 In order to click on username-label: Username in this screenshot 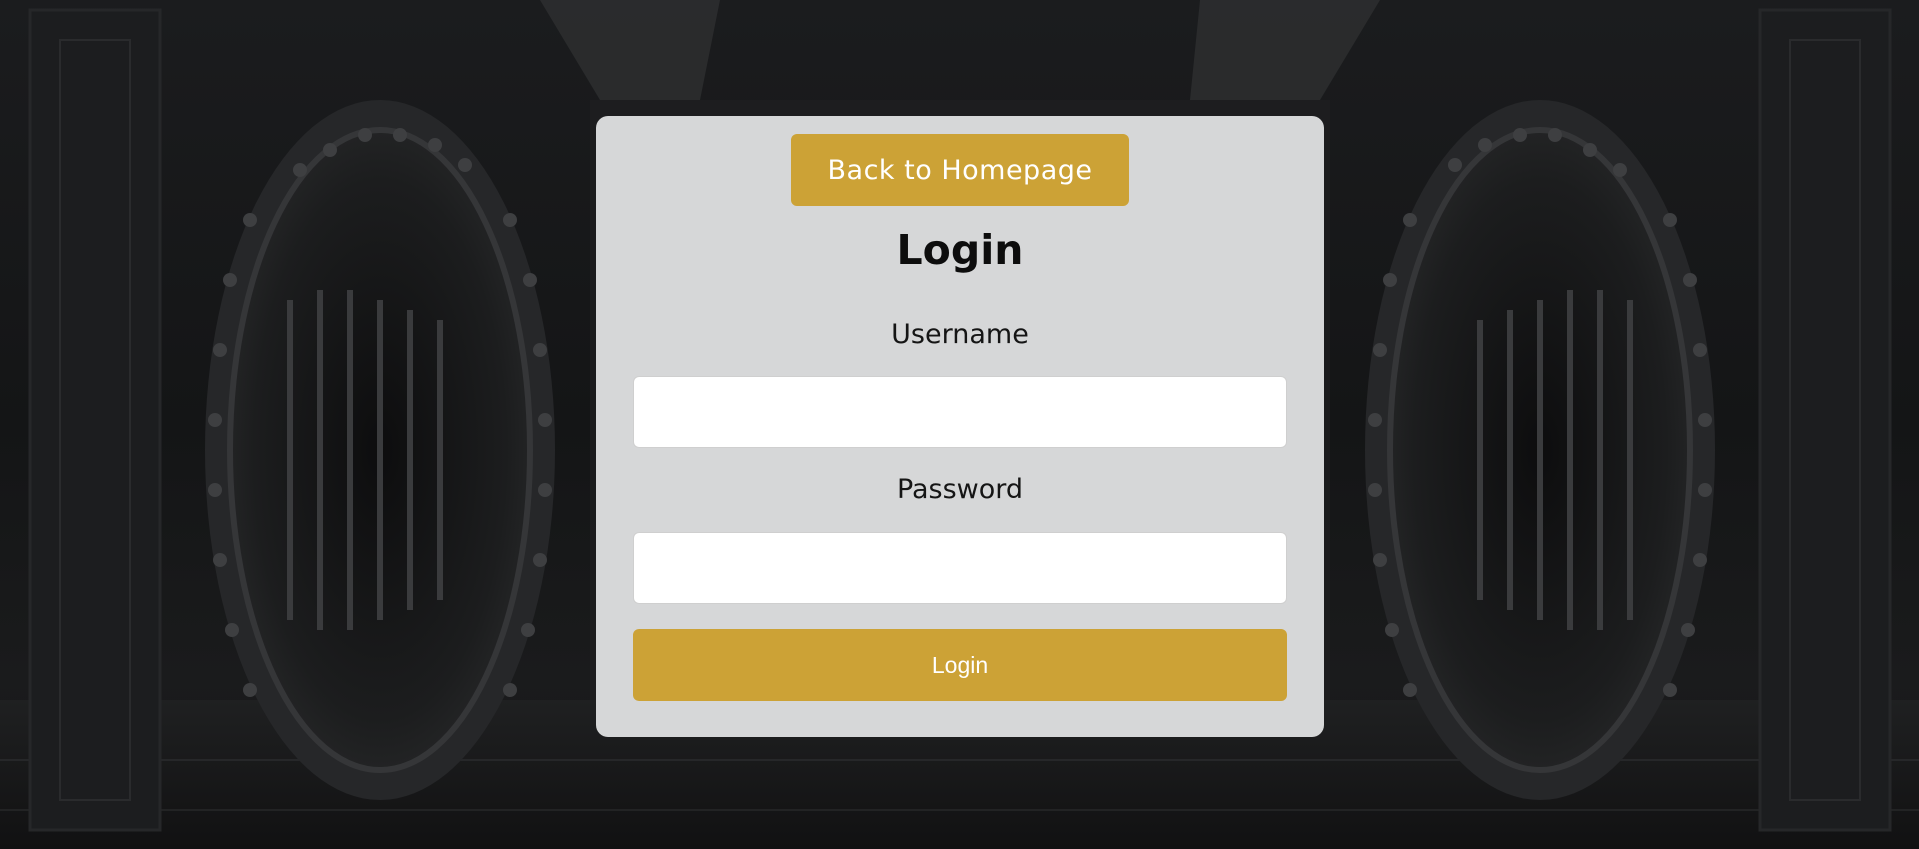, I will do `click(960, 334)`.